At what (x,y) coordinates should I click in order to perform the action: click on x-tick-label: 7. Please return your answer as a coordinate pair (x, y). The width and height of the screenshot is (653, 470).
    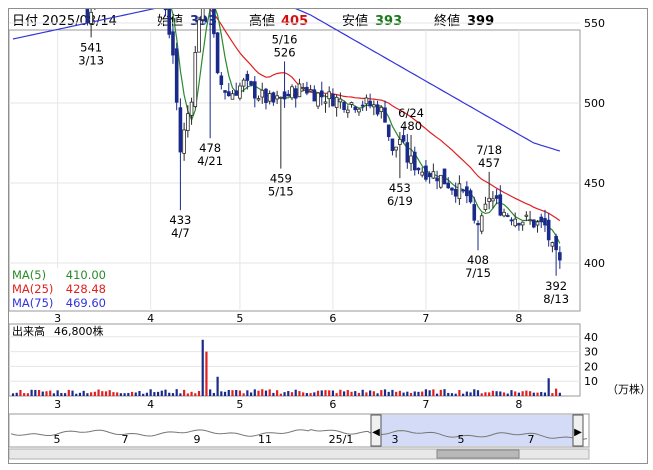
    Looking at the image, I should click on (425, 404).